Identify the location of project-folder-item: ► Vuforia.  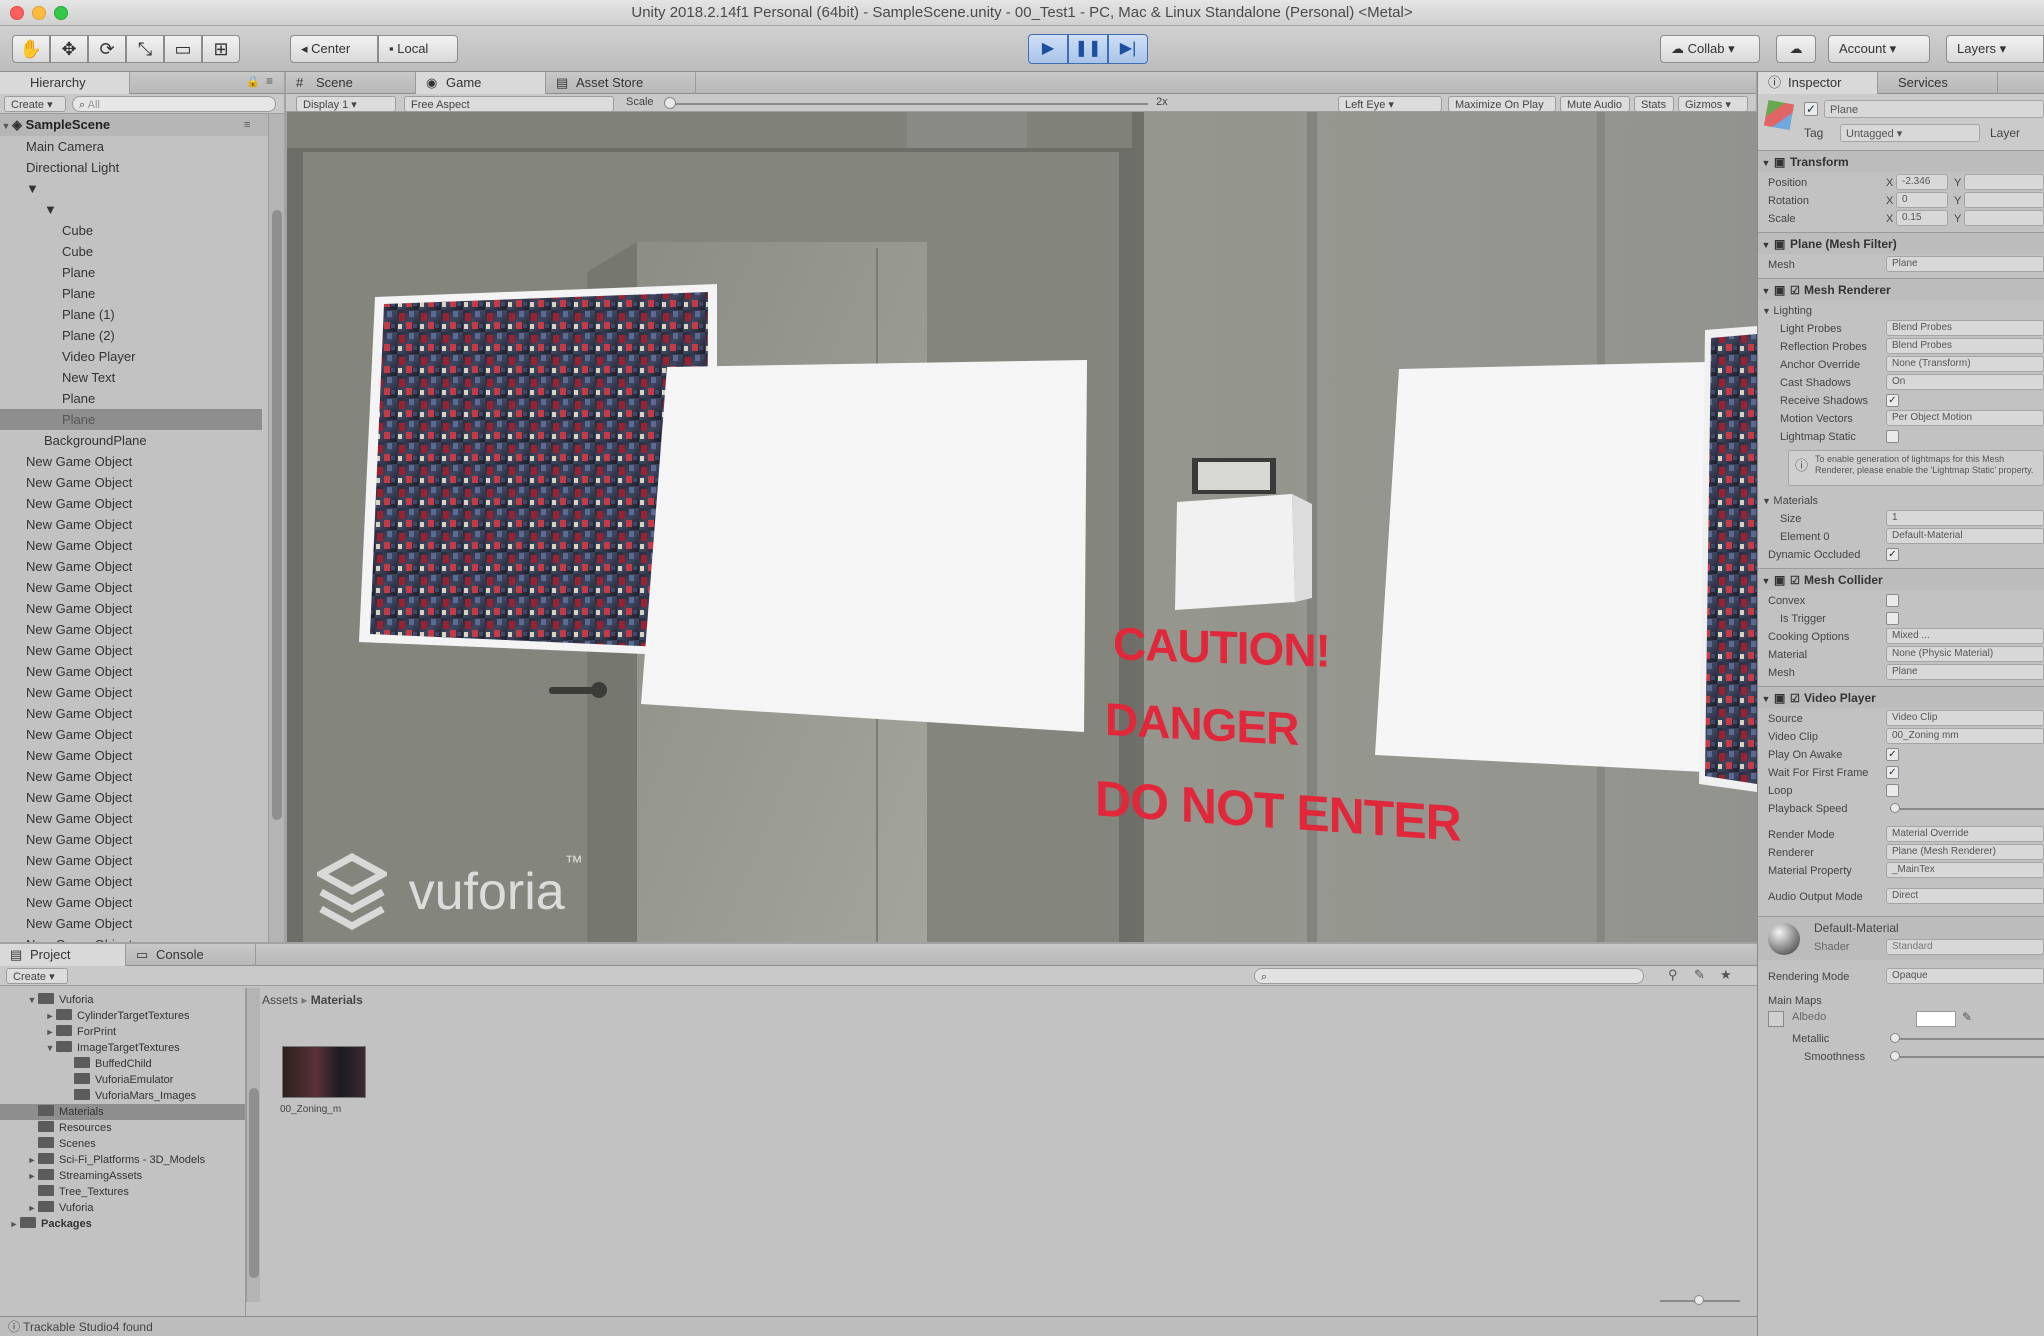
(122, 1208).